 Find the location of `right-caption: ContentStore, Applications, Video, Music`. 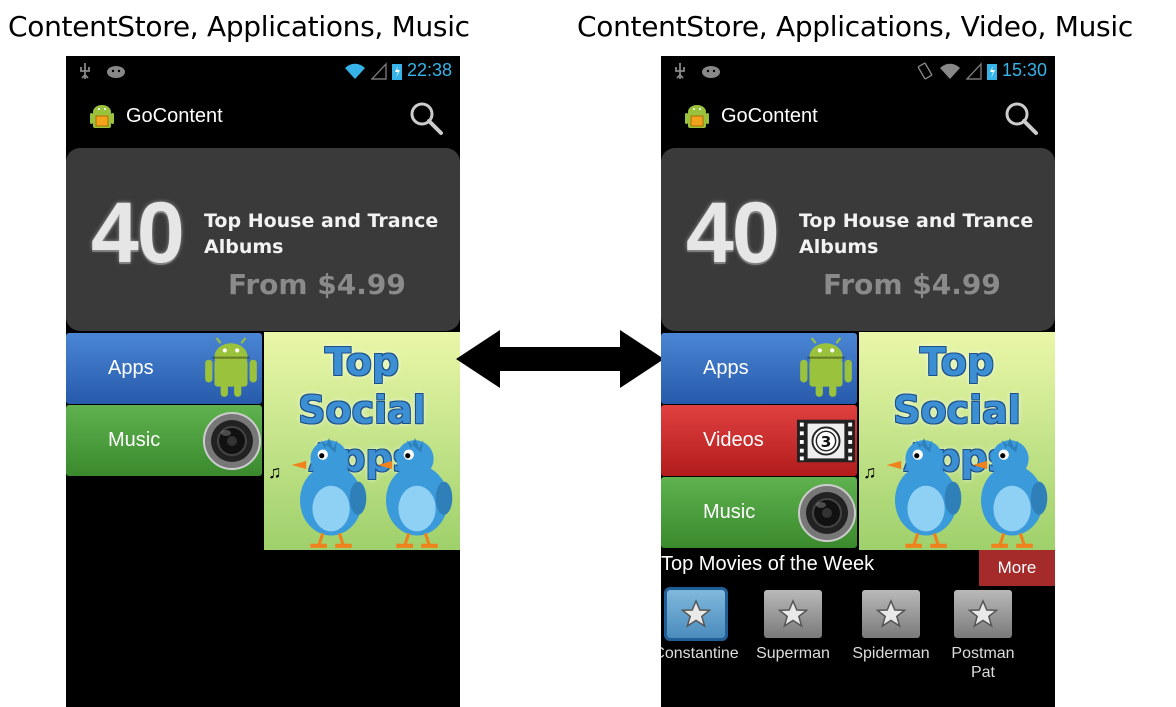

right-caption: ContentStore, Applications, Video, Music is located at coordinates (855, 26).